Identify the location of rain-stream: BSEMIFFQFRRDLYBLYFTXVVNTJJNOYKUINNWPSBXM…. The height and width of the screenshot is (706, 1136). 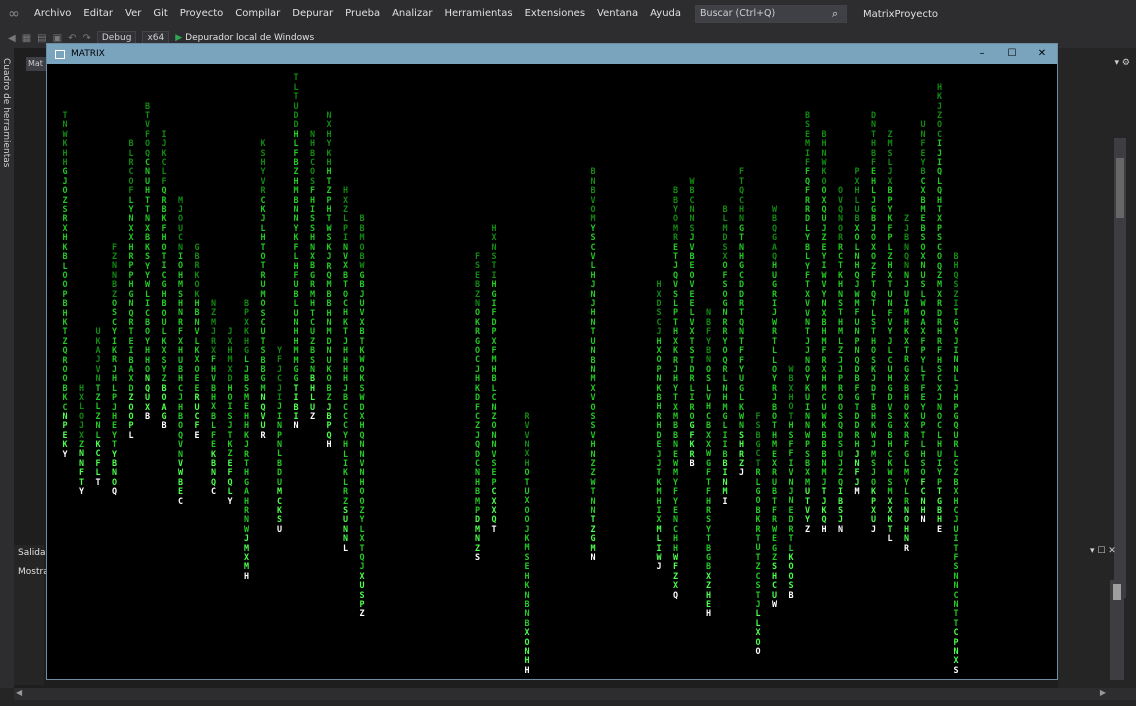
(808, 322).